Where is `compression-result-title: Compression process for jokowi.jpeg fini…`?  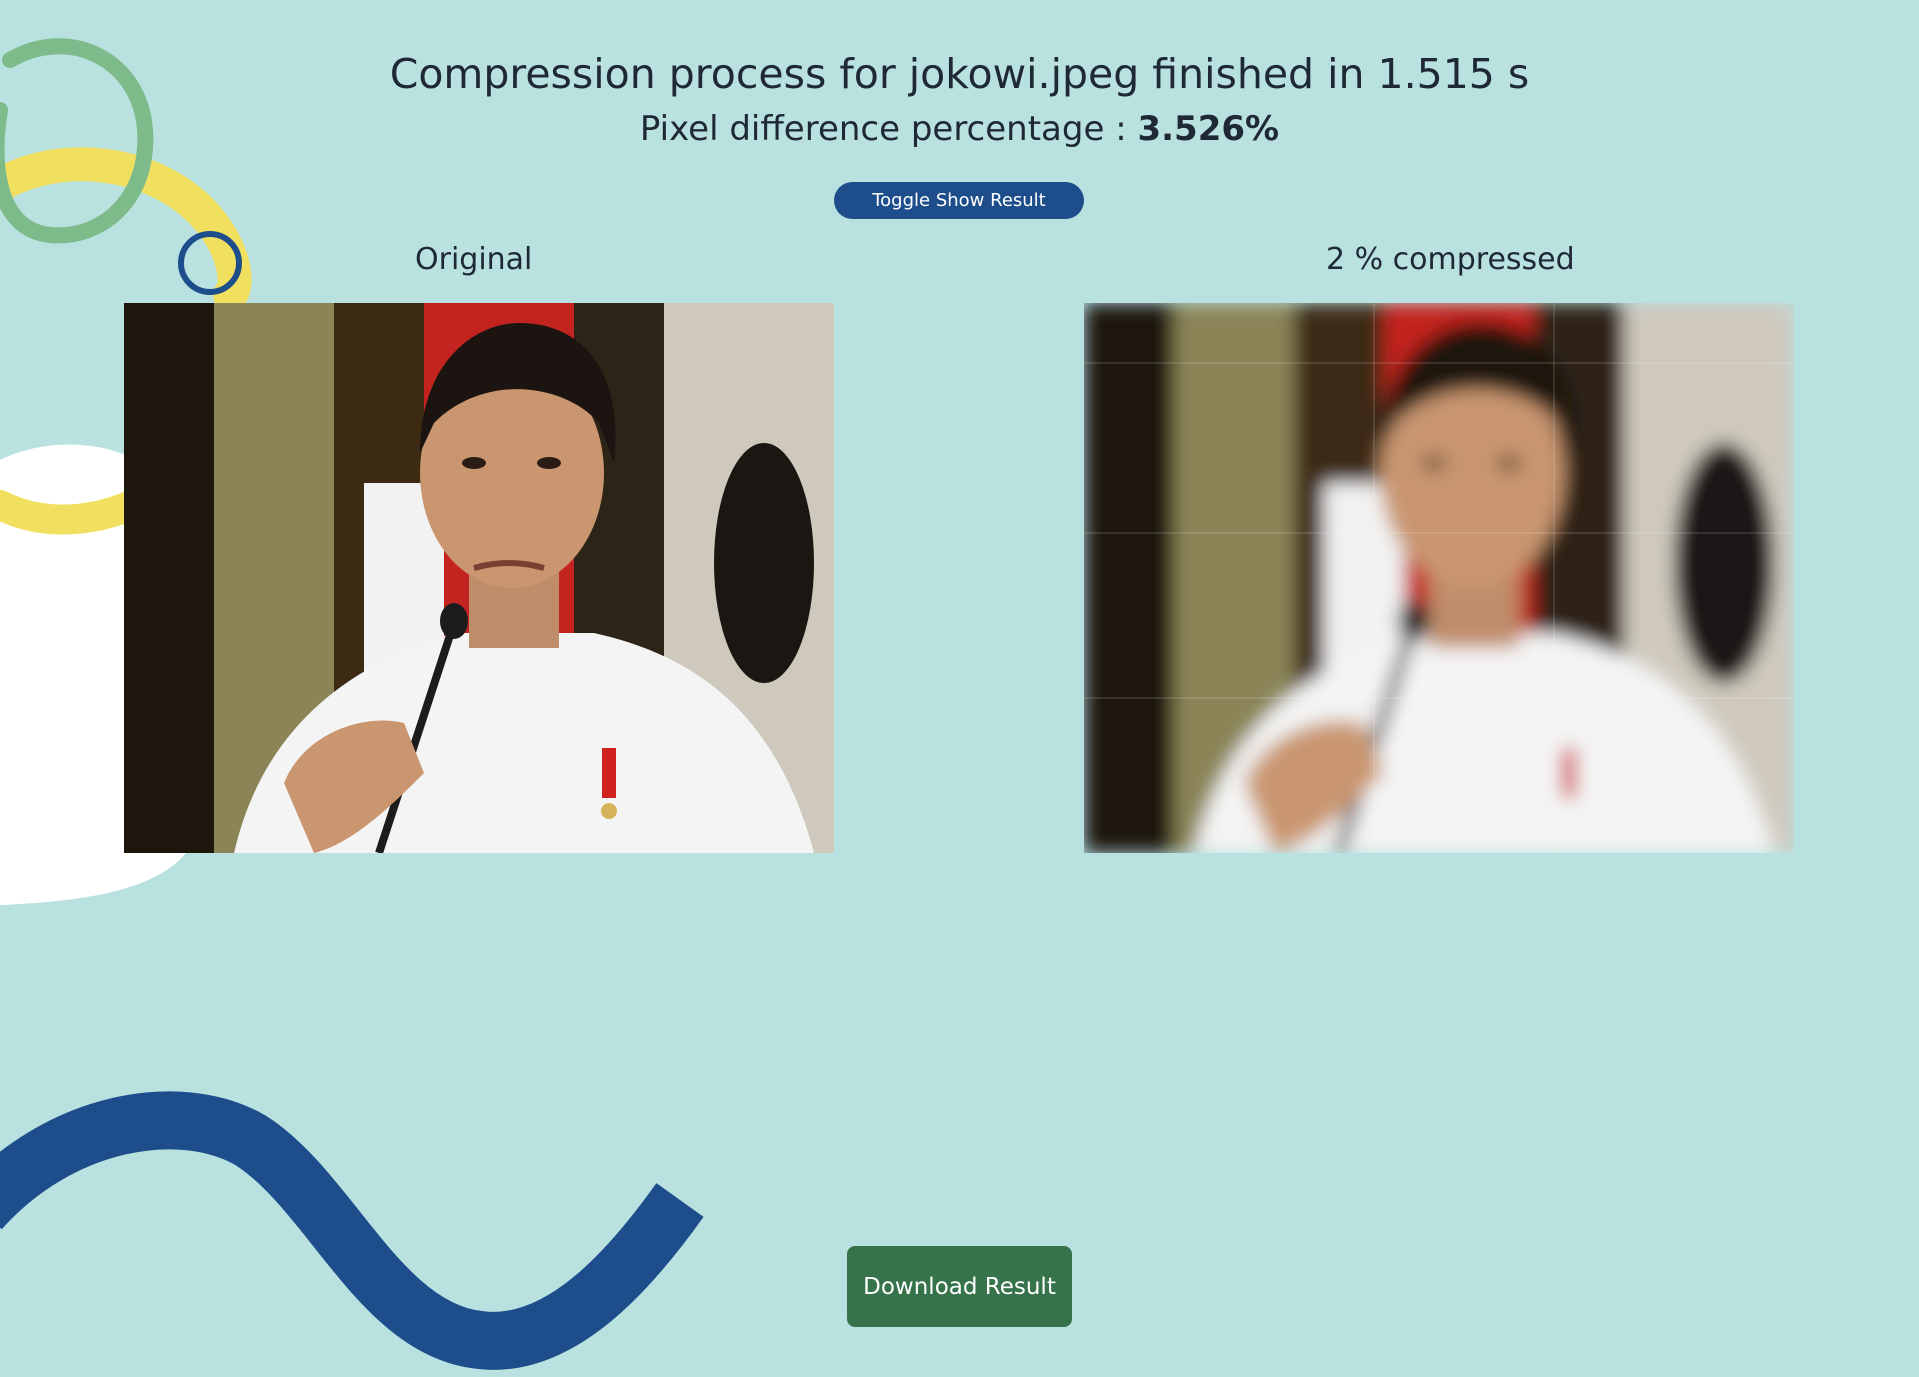 compression-result-title: Compression process for jokowi.jpeg fini… is located at coordinates (959, 74).